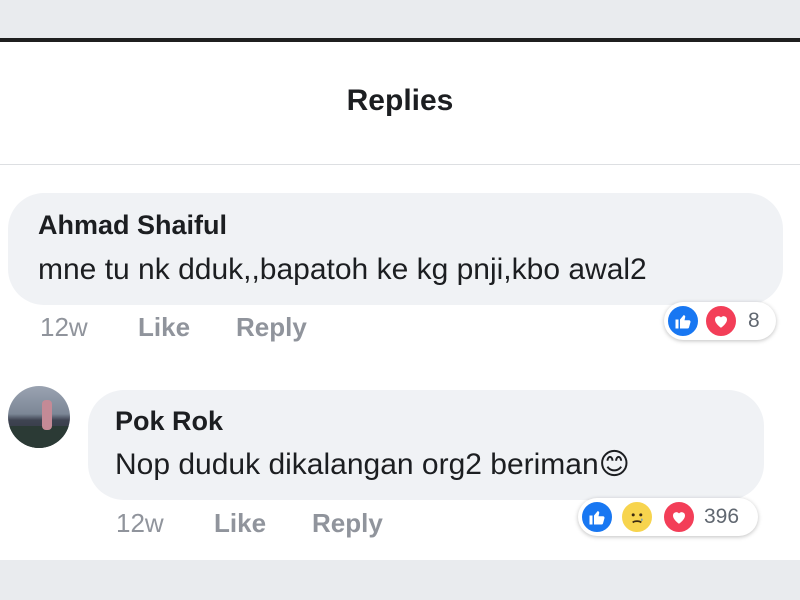  What do you see at coordinates (169, 421) in the screenshot?
I see `comment-author: Pok Rok` at bounding box center [169, 421].